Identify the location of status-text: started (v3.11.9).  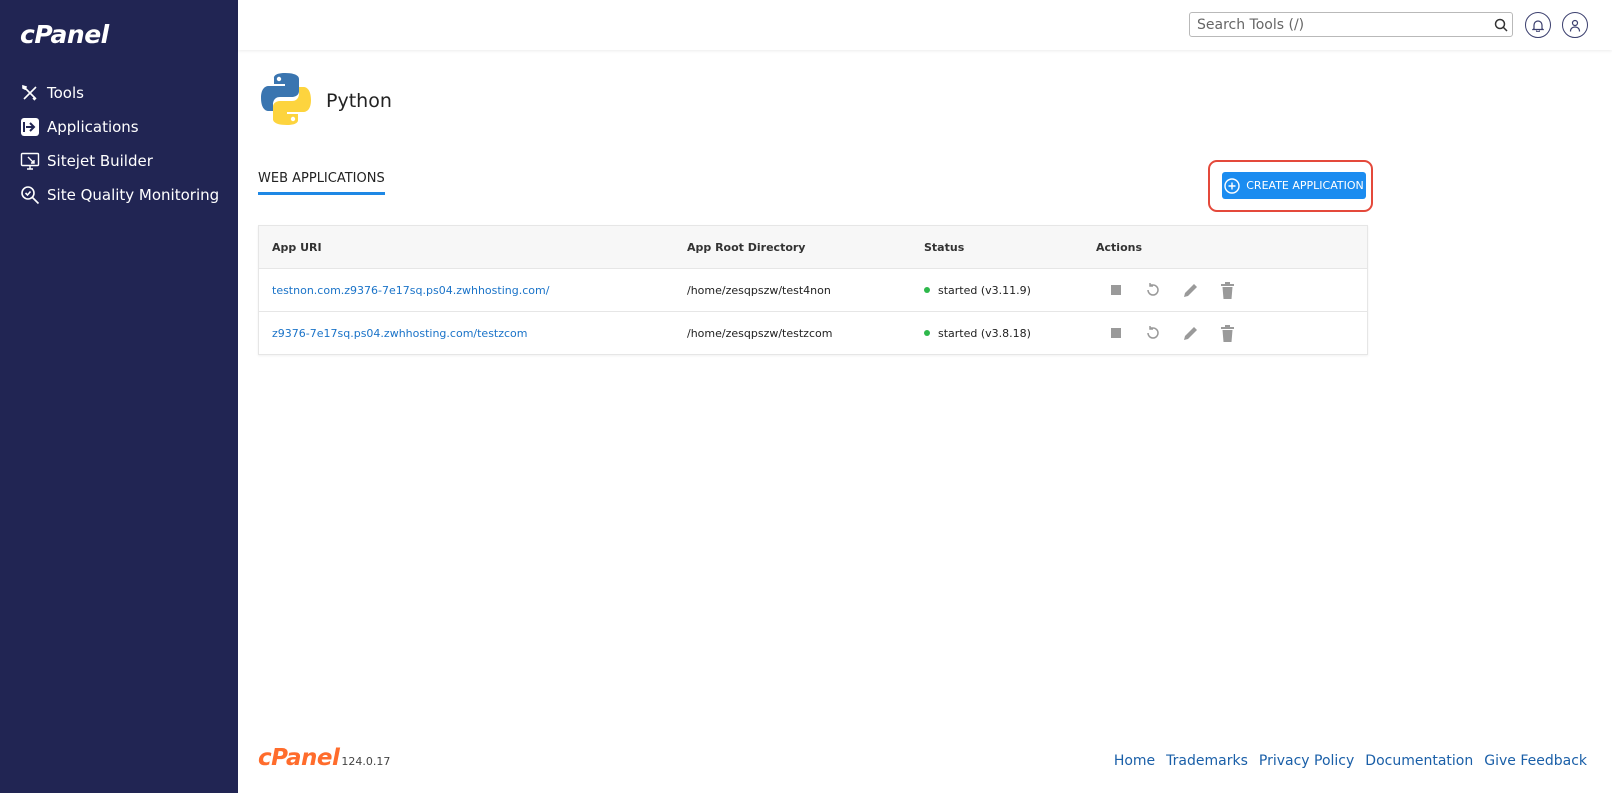
(984, 290).